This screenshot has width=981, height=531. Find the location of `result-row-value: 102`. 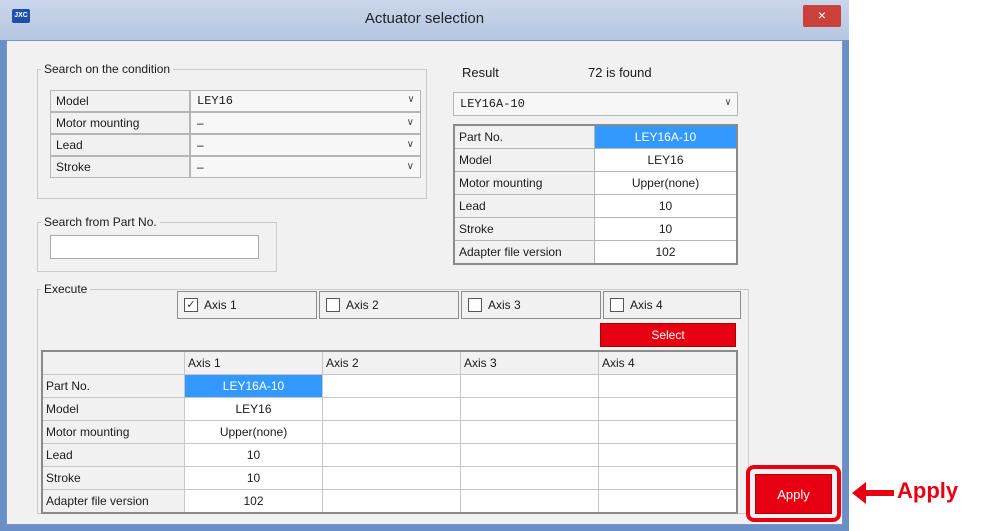

result-row-value: 102 is located at coordinates (666, 252).